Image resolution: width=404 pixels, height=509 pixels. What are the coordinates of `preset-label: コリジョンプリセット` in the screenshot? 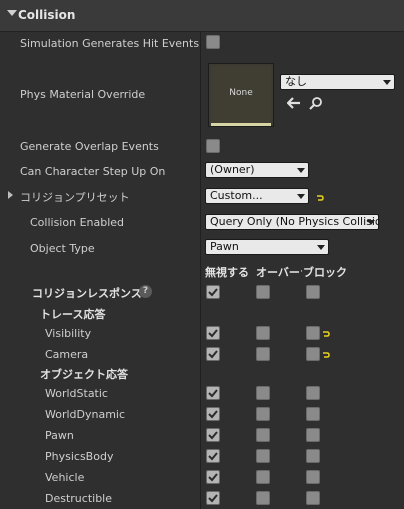 It's located at (75, 197).